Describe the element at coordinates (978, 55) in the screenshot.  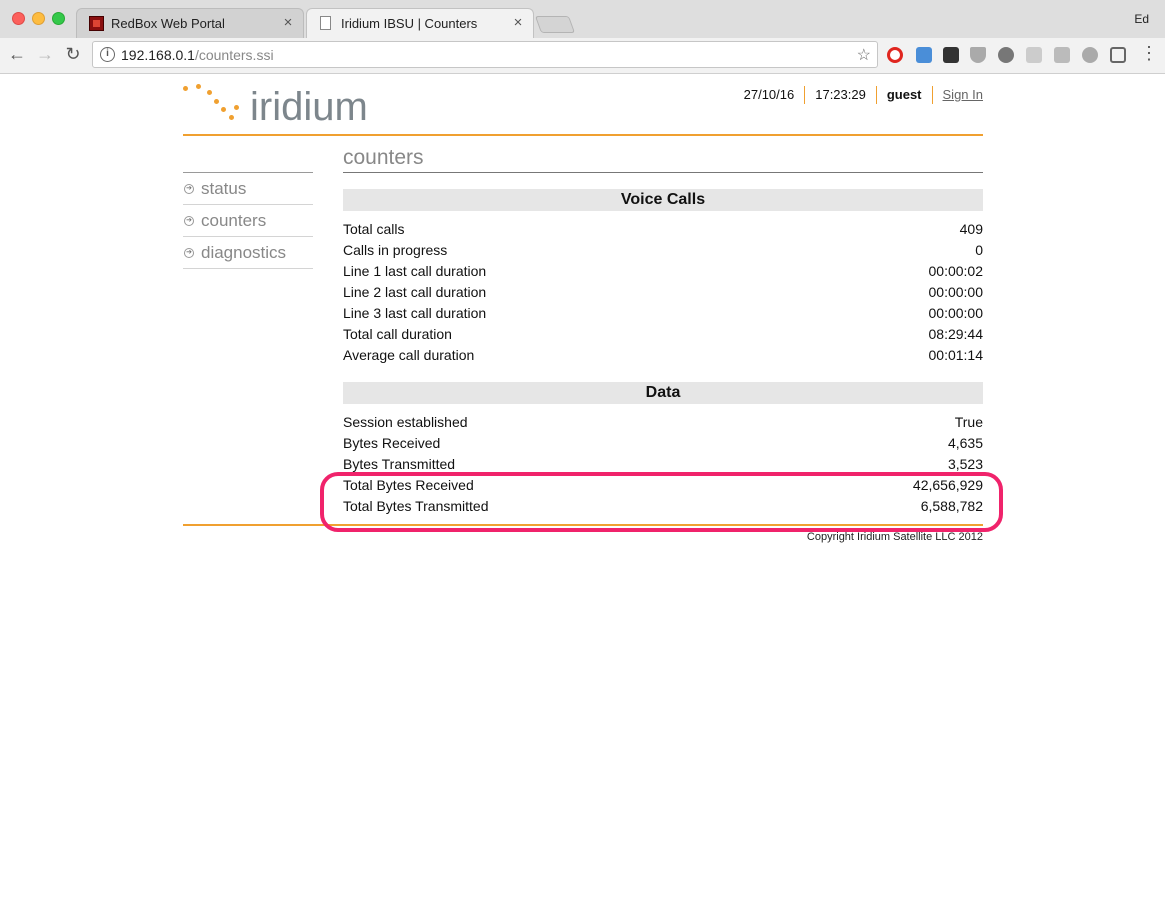
I see `shield-extension-icon` at that location.